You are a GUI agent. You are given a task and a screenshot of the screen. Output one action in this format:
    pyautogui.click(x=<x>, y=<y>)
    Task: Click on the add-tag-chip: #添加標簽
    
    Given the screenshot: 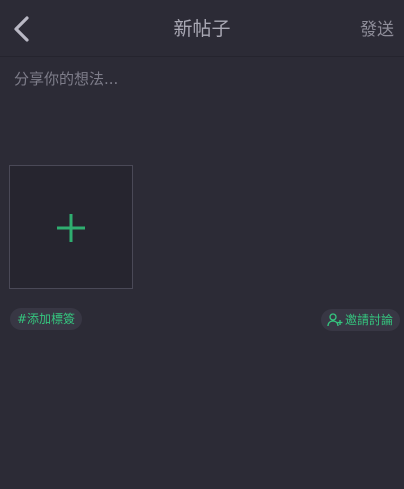 What is the action you would take?
    pyautogui.click(x=46, y=319)
    